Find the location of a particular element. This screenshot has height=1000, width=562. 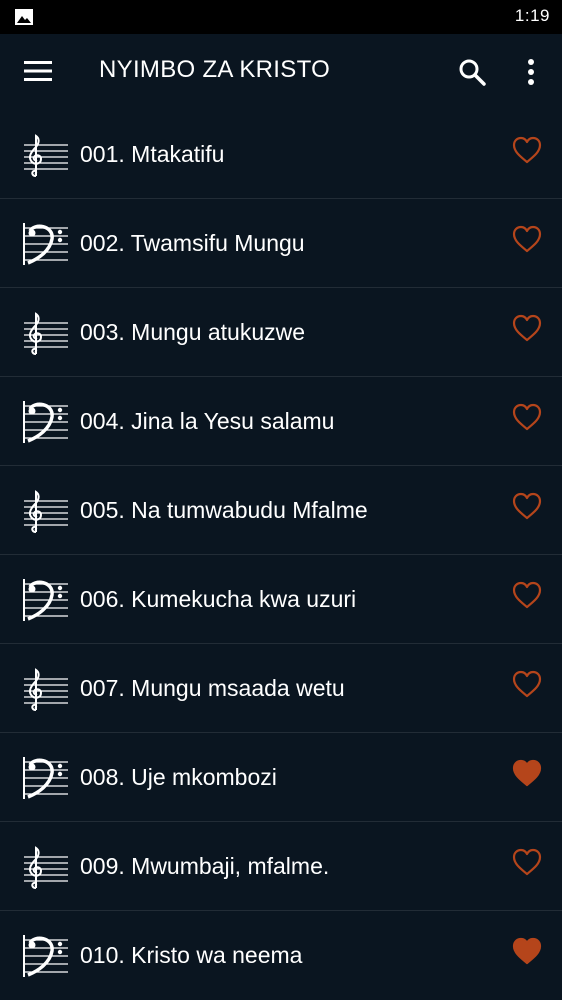

song-title: 009. Mwumbaji, mfalme. is located at coordinates (205, 866).